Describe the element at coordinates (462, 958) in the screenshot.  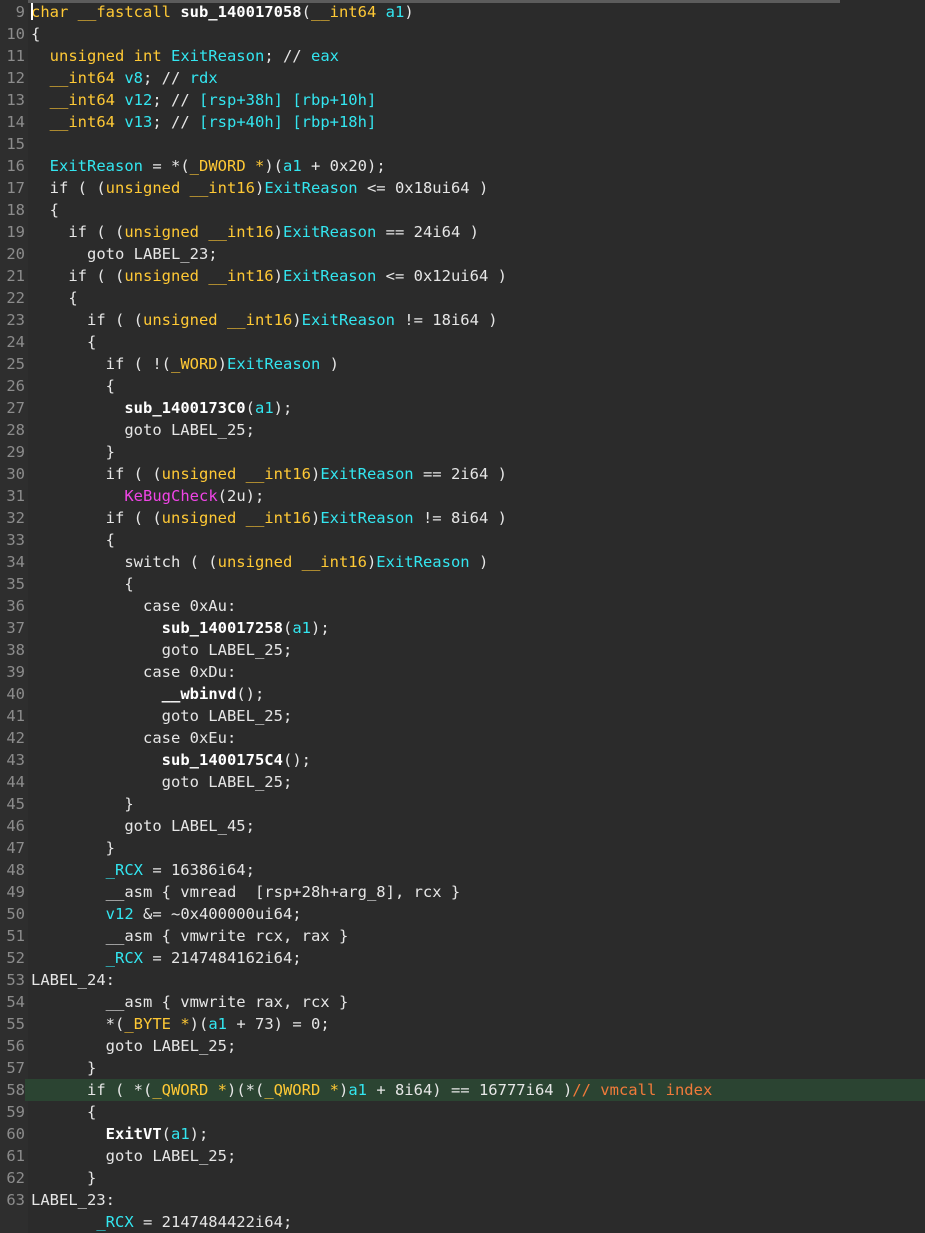
I see `code-line: 52 _RCX = 2147484162i64;` at that location.